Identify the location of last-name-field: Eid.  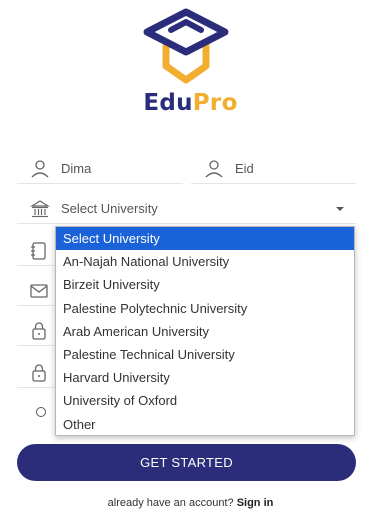
(273, 169).